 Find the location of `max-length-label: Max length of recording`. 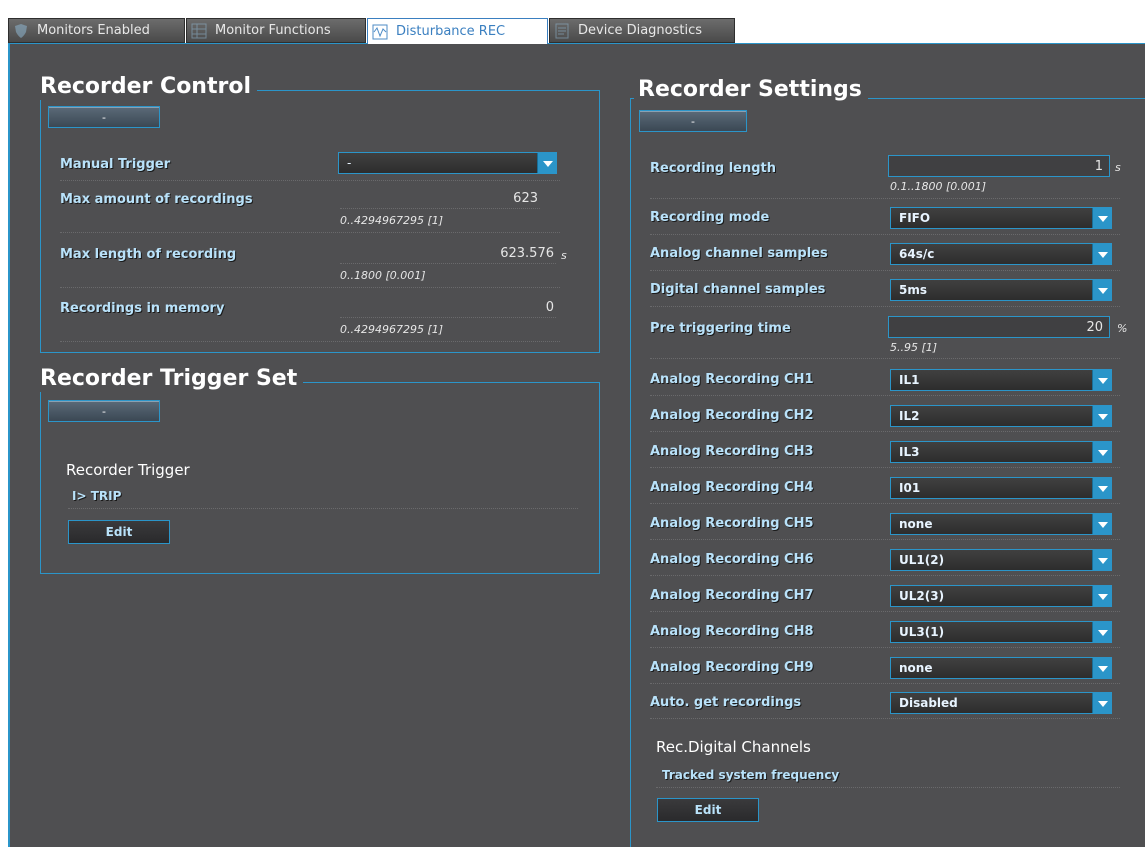

max-length-label: Max length of recording is located at coordinates (148, 254).